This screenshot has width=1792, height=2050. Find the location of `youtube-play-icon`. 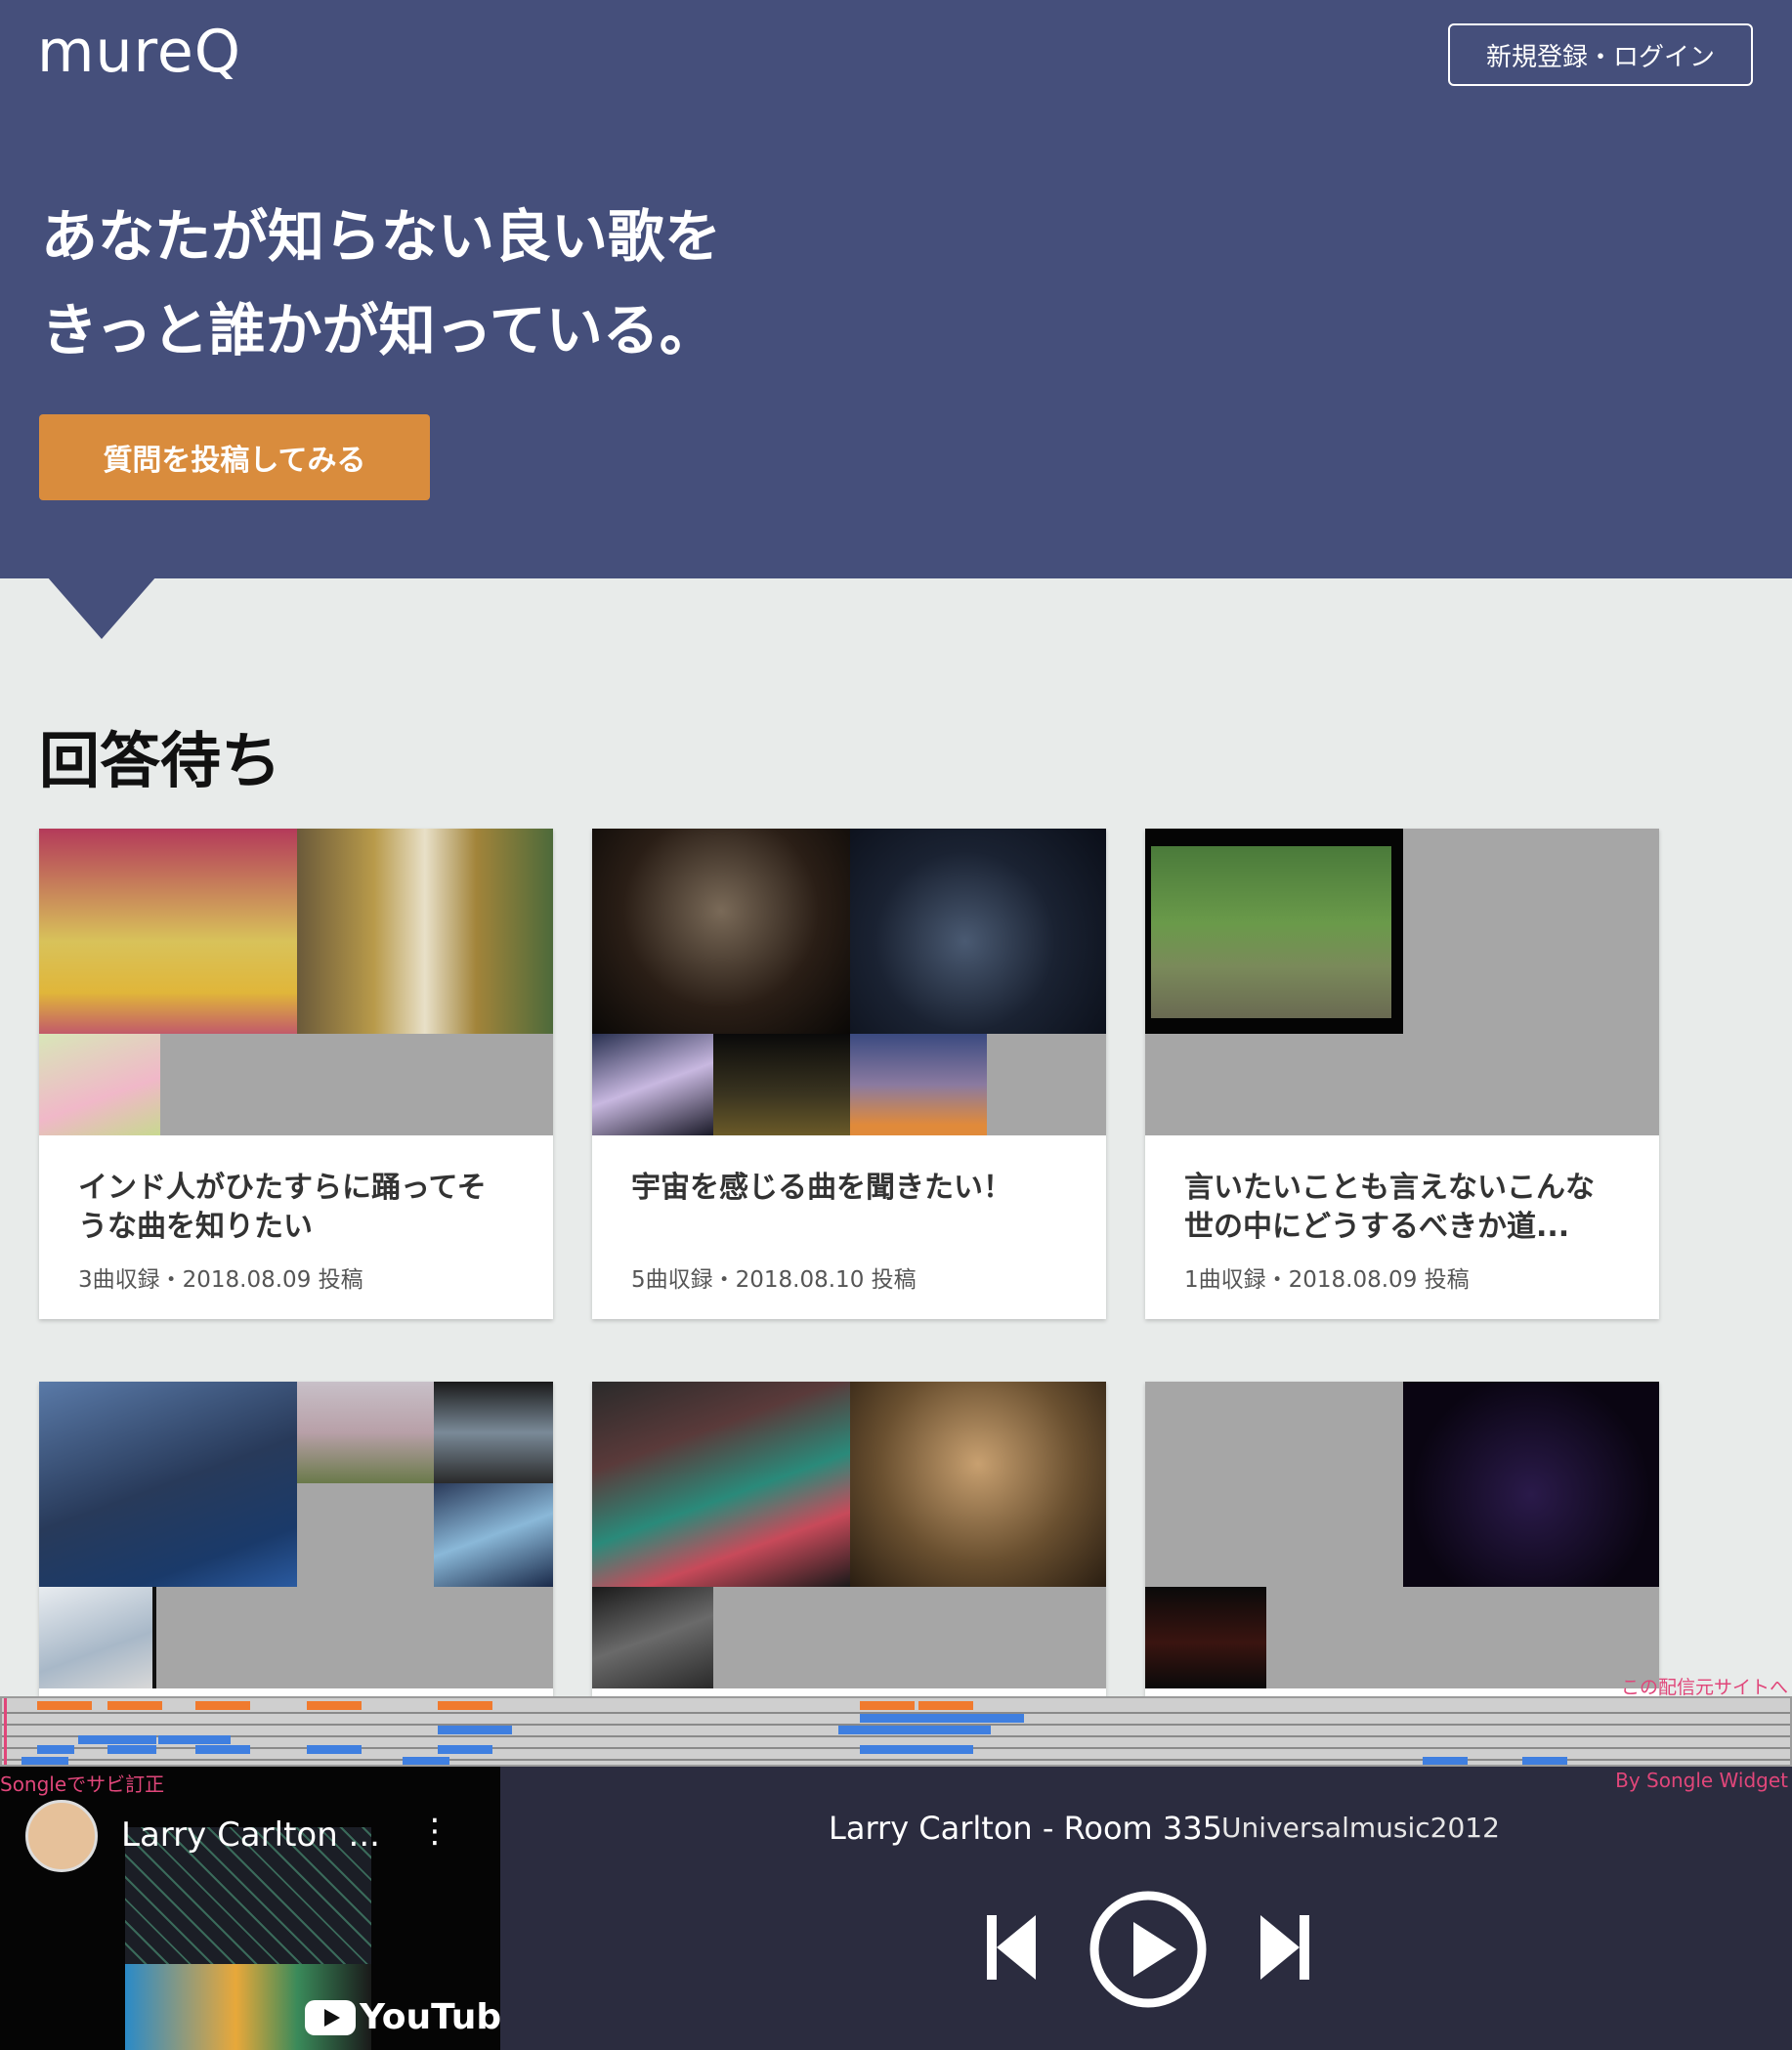

youtube-play-icon is located at coordinates (330, 2017).